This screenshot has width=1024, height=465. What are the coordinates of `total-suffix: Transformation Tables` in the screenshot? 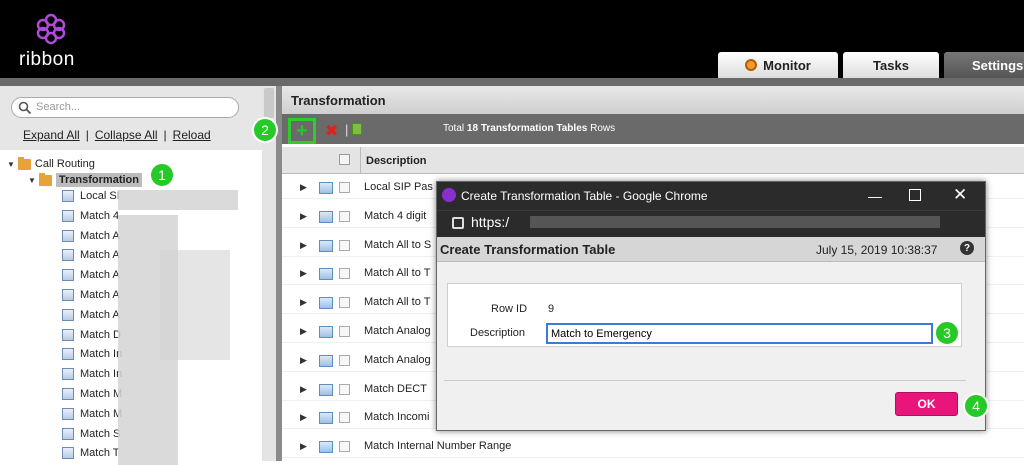 It's located at (534, 128).